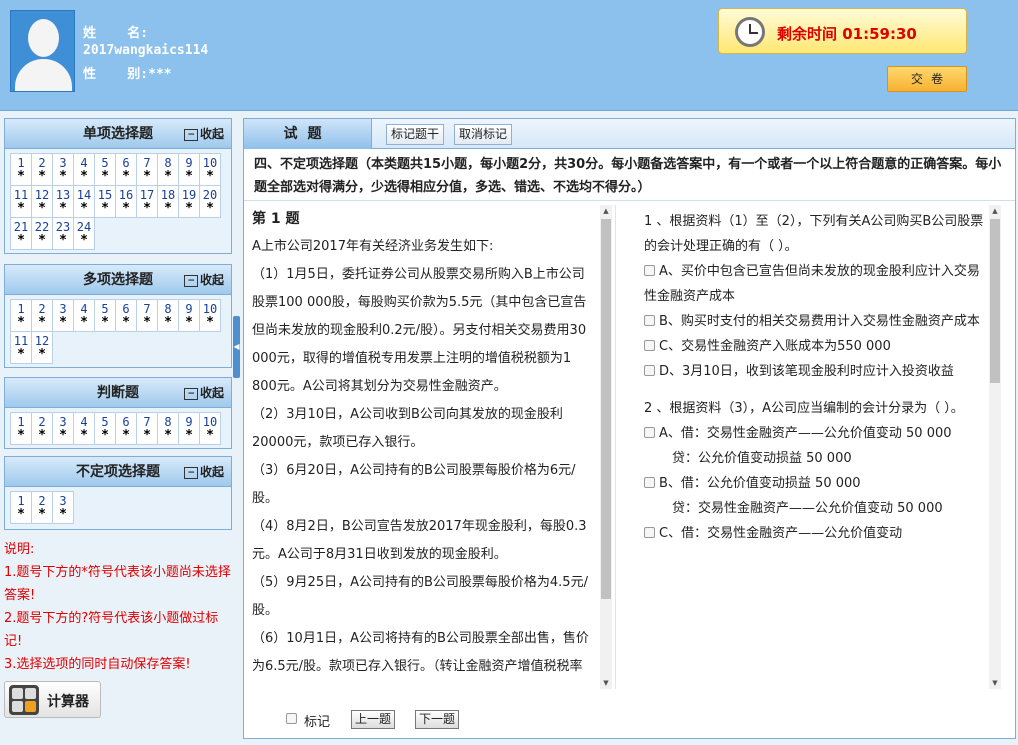  I want to click on question-cell: 23 *, so click(63, 233).